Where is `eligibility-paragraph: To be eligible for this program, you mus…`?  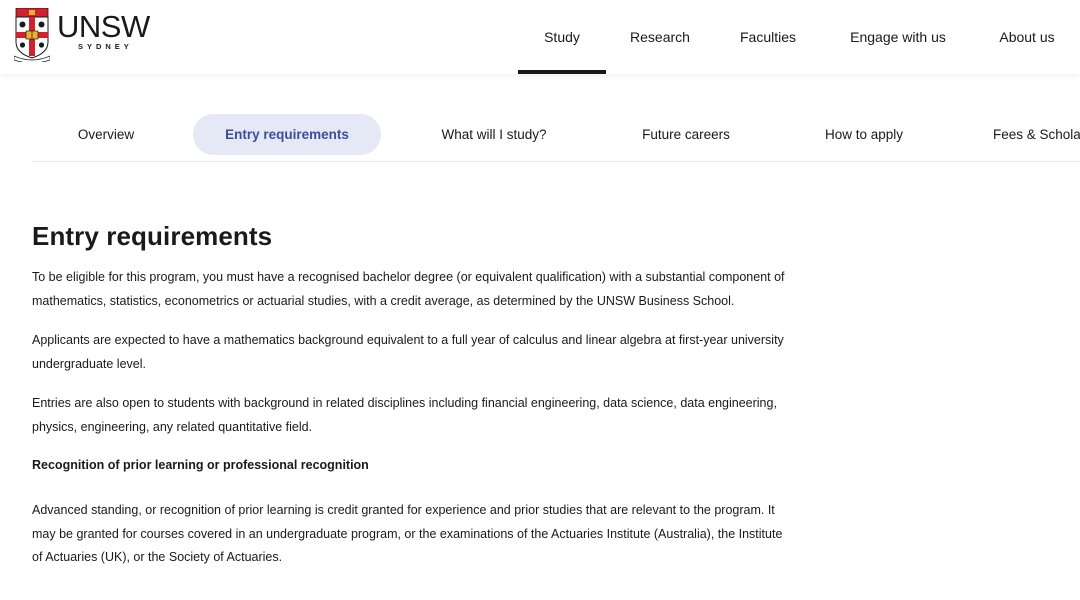 eligibility-paragraph: To be eligible for this program, you mus… is located at coordinates (408, 289).